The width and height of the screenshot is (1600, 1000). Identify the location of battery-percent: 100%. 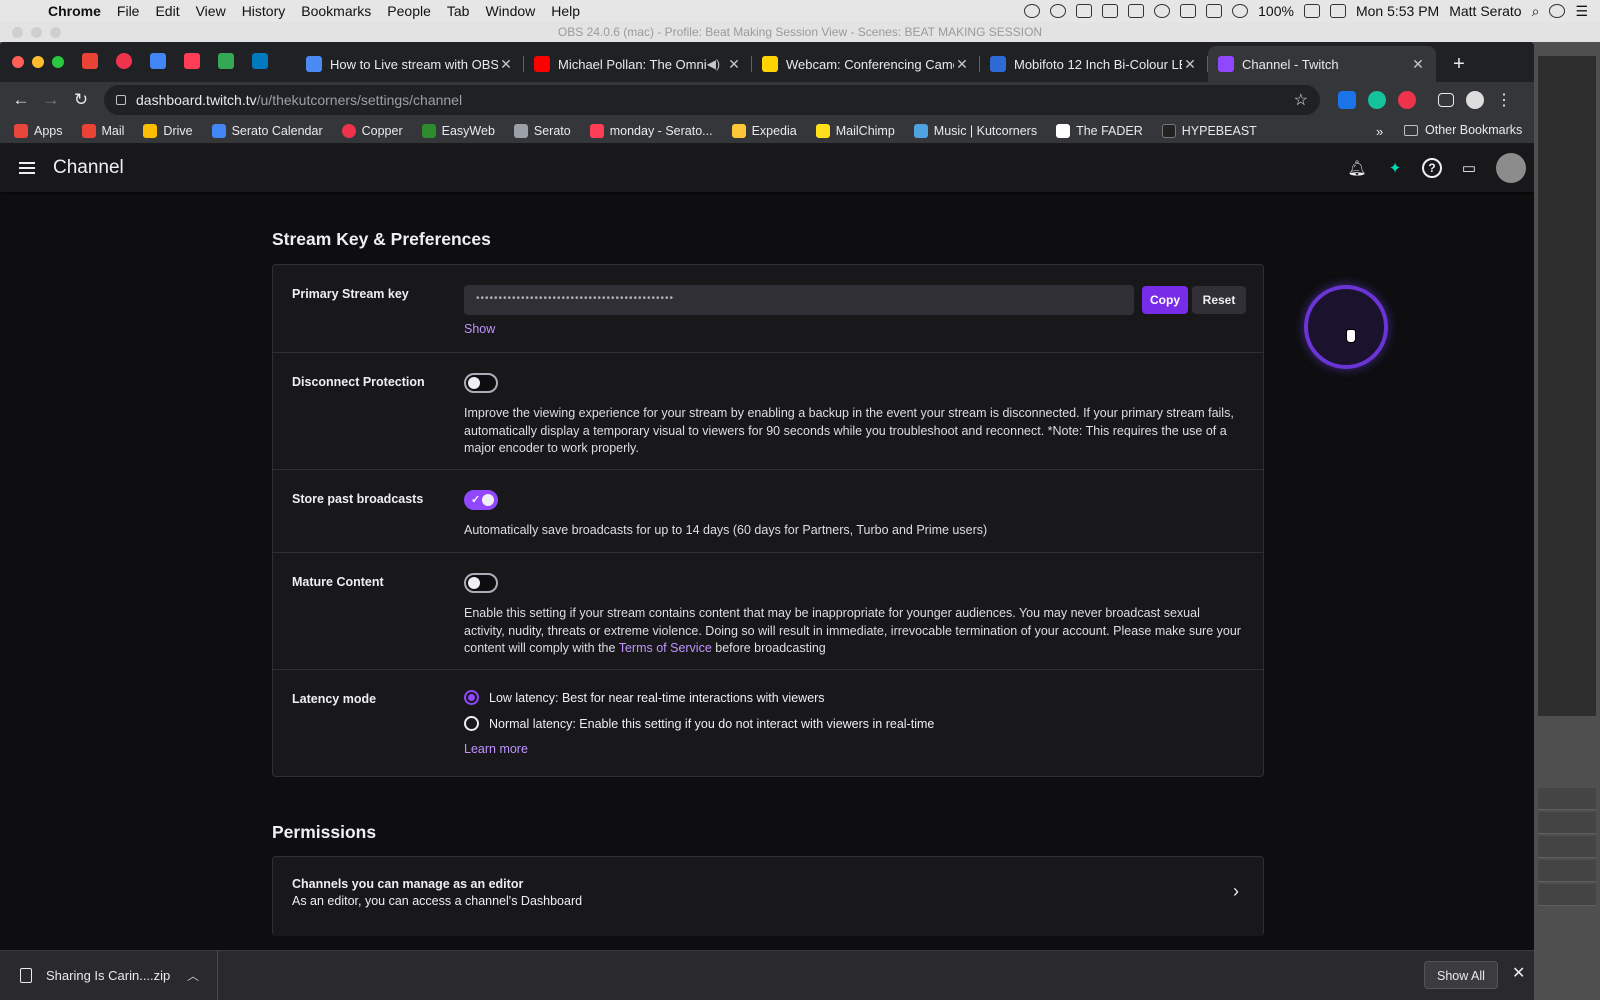
(1276, 11).